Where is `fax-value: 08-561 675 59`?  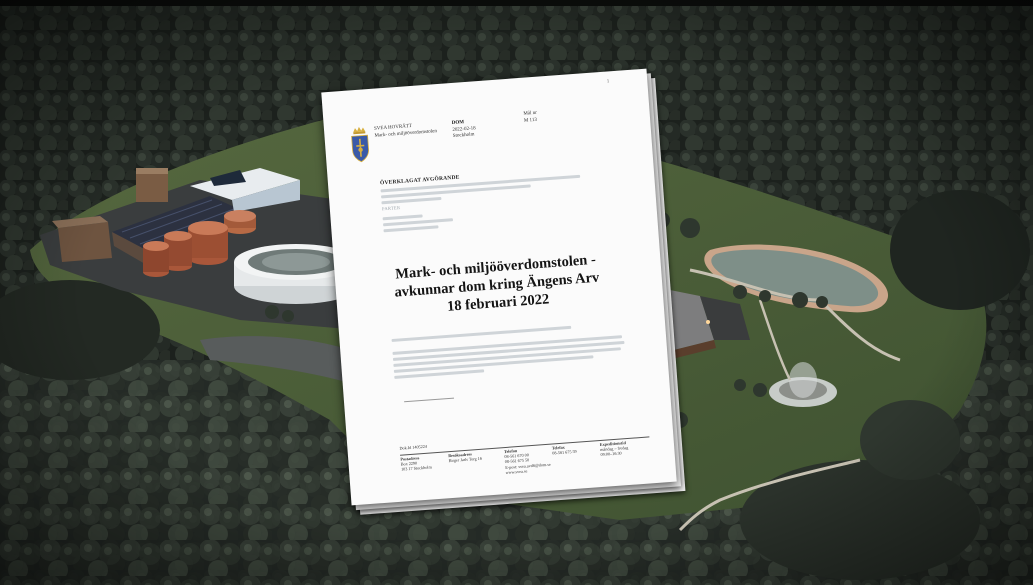
fax-value: 08-561 675 59 is located at coordinates (564, 452).